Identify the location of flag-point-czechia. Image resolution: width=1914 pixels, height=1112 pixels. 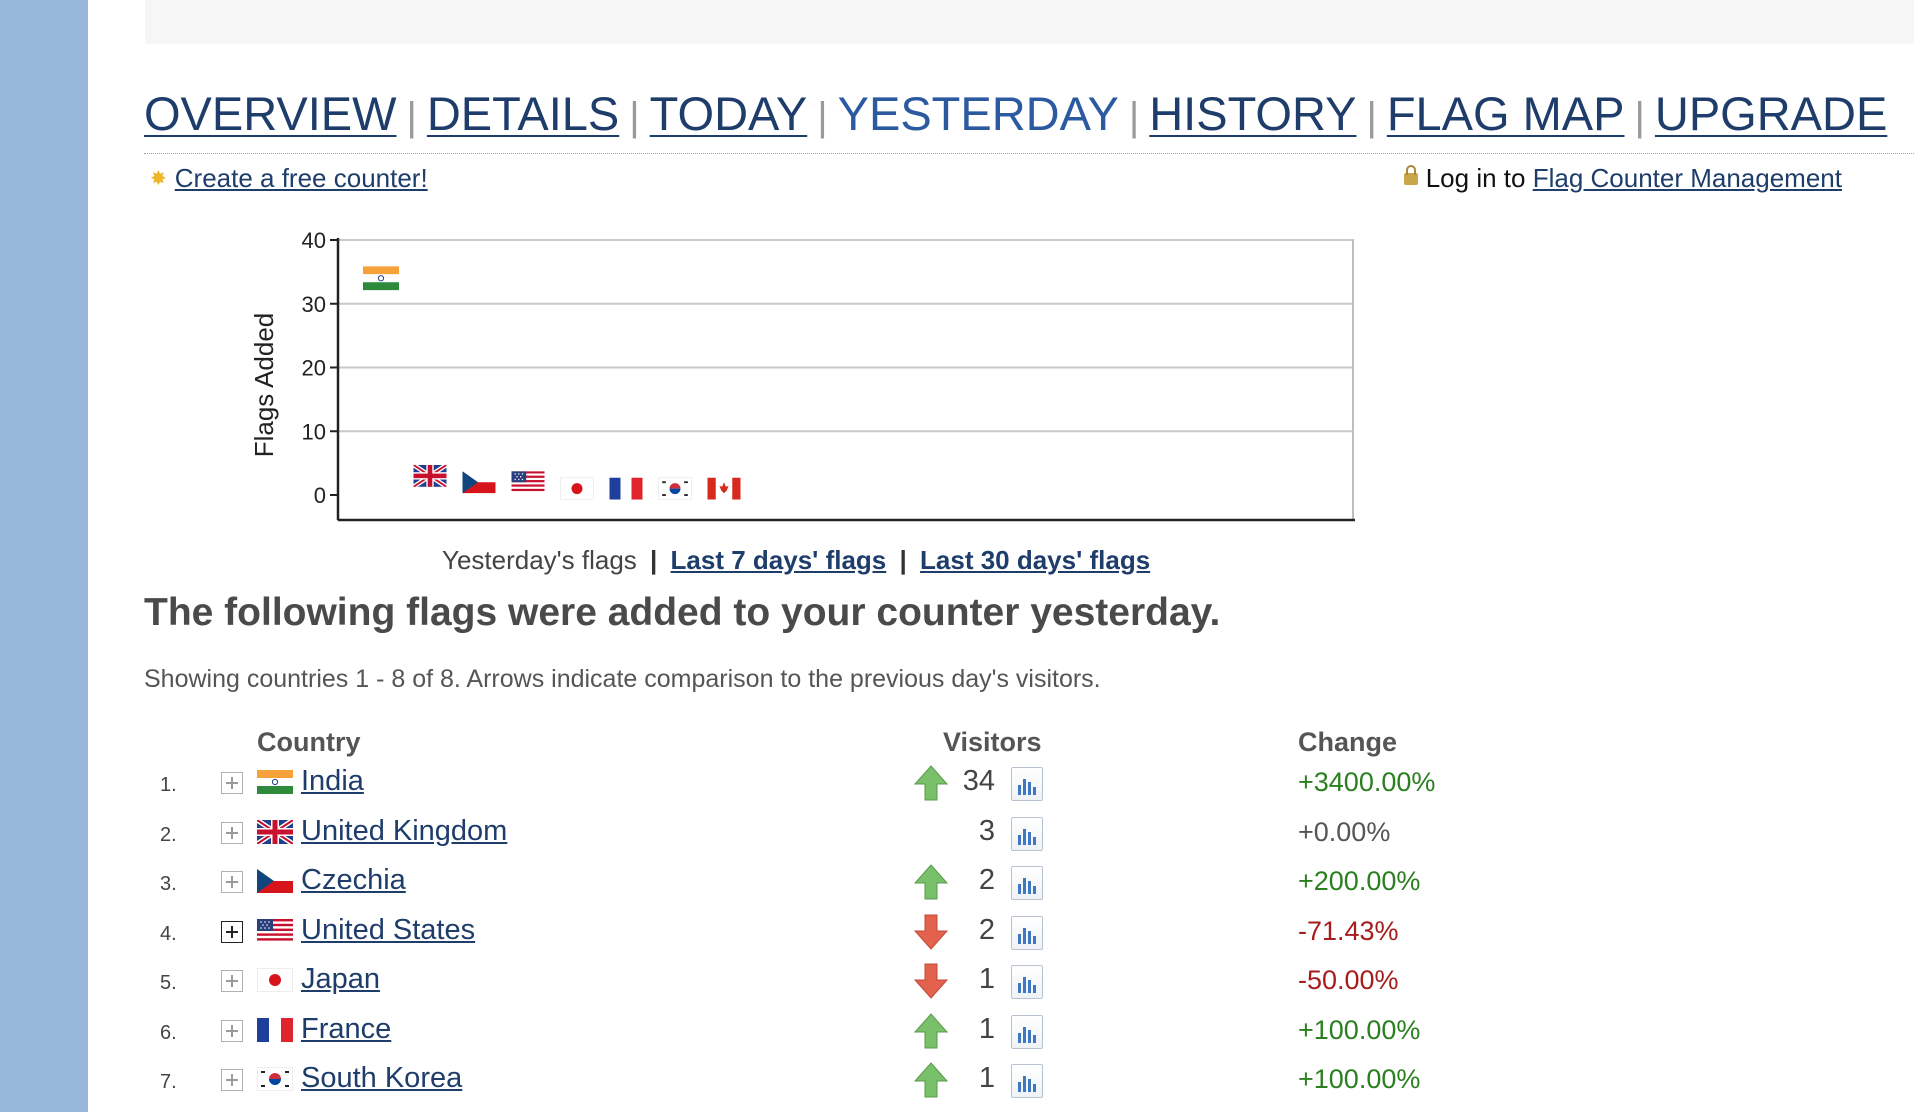
(479, 482).